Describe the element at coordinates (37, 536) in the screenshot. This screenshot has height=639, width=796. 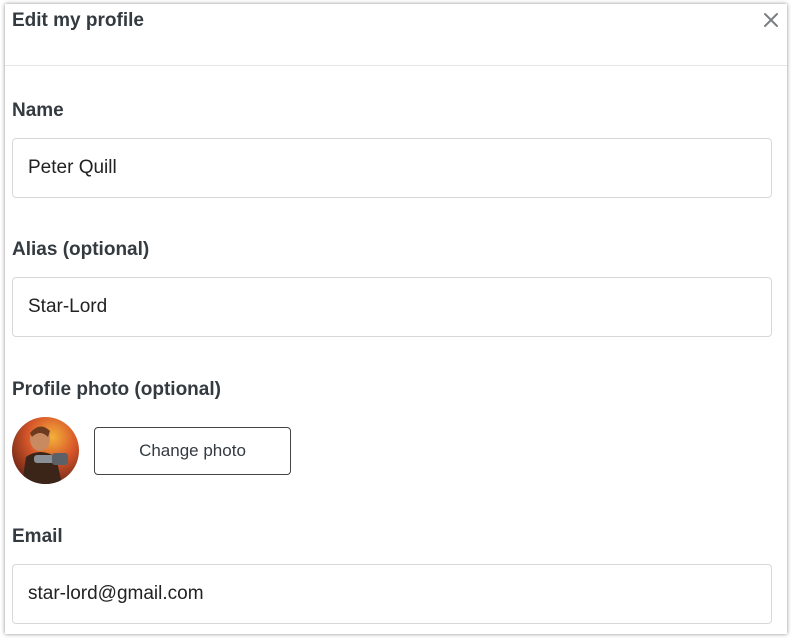
I see `email-label: Email` at that location.